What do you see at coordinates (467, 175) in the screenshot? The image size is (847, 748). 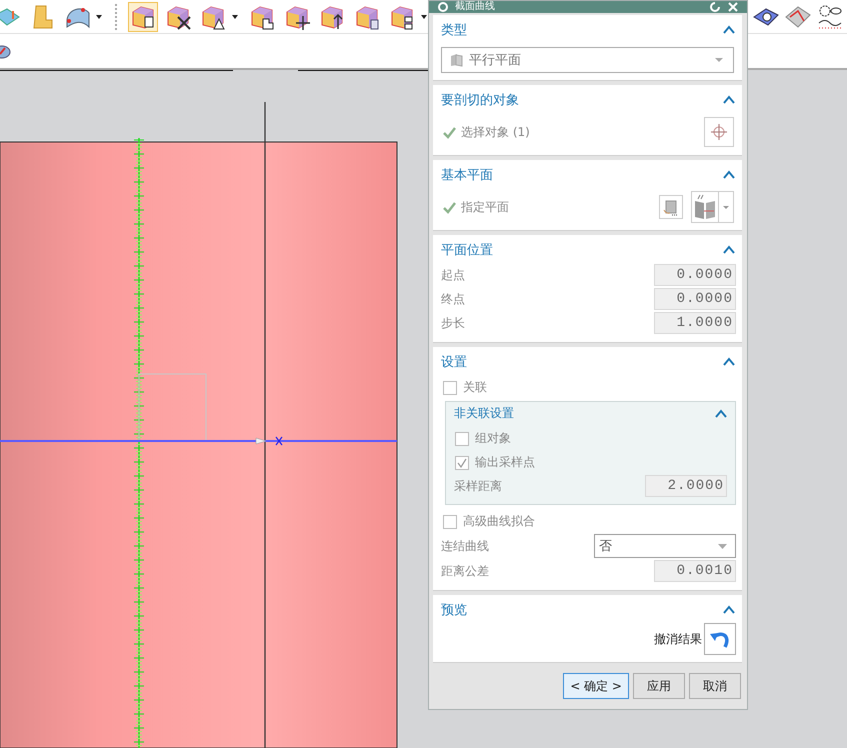 I see `section-title: 基本平面` at bounding box center [467, 175].